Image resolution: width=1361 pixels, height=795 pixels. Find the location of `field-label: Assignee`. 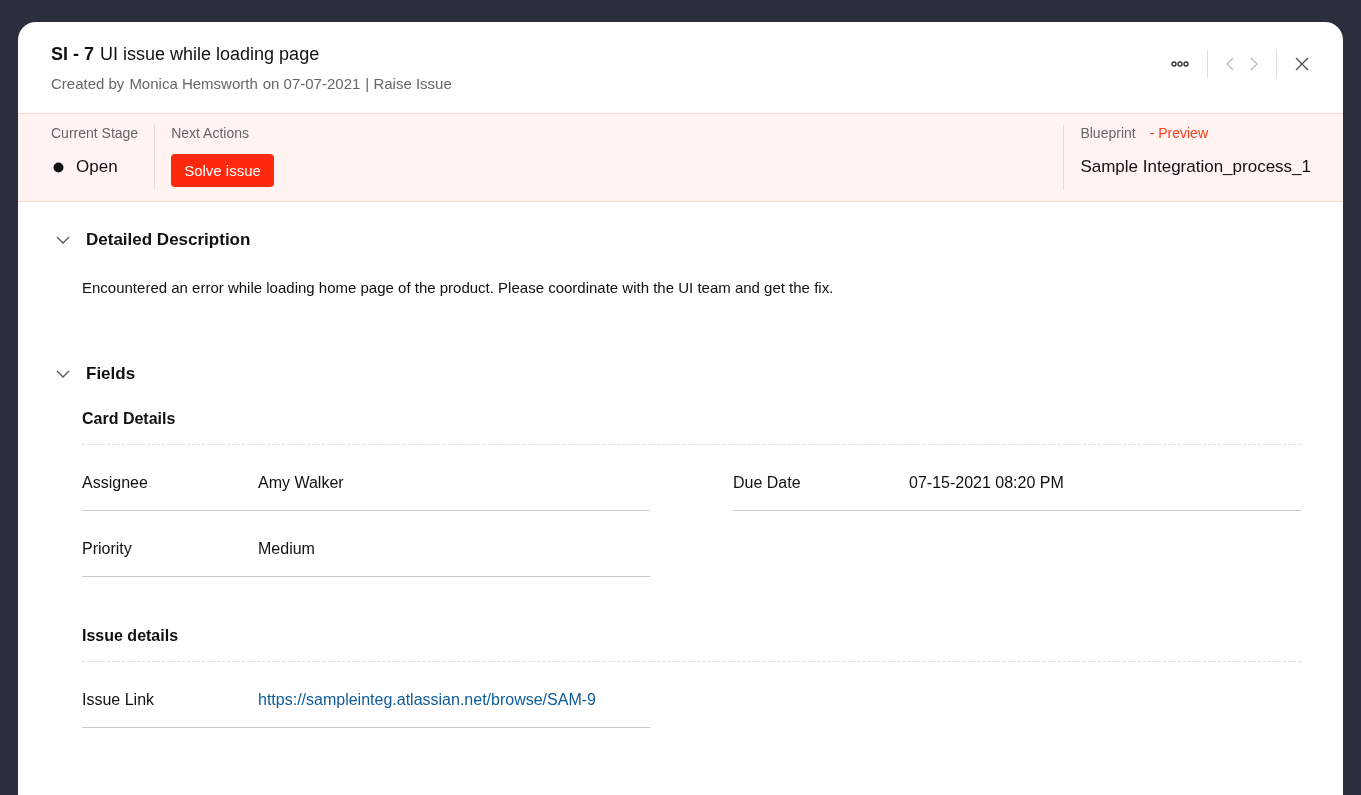

field-label: Assignee is located at coordinates (115, 482).